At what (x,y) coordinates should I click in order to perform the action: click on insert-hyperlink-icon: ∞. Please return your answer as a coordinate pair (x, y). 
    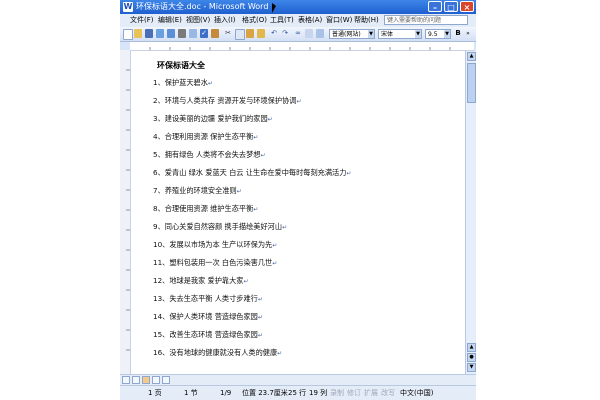
    Looking at the image, I should click on (298, 33).